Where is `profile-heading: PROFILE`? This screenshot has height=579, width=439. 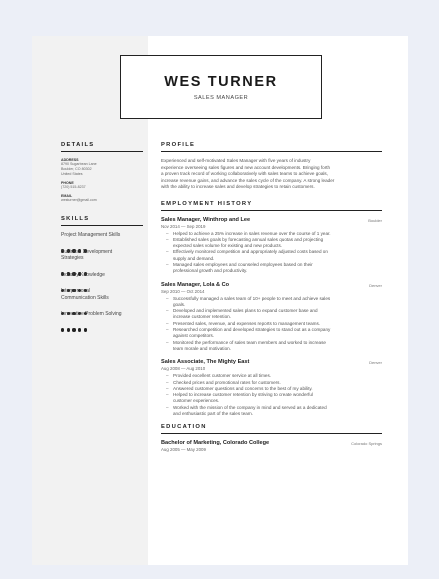
profile-heading: PROFILE is located at coordinates (271, 147).